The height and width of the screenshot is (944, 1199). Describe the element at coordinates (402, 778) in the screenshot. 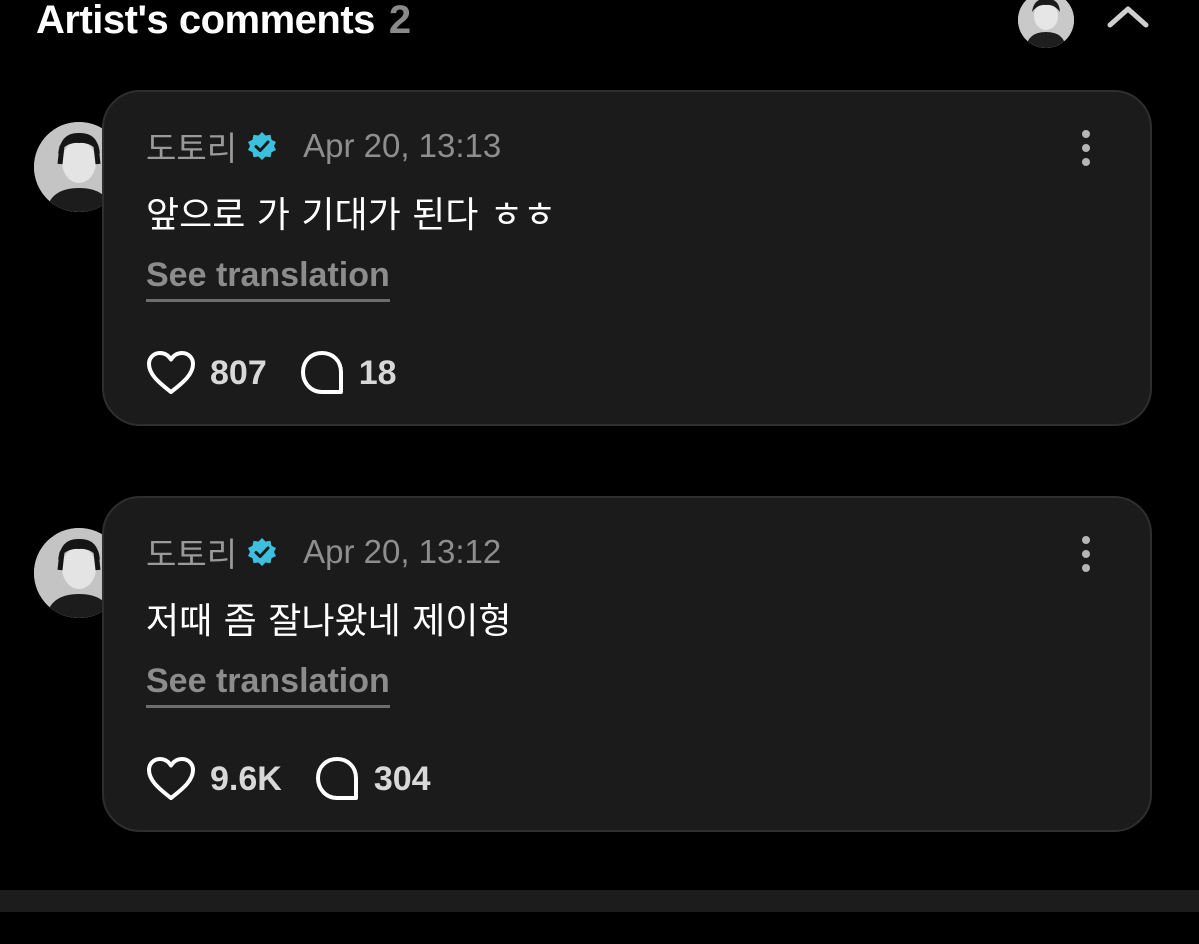

I see `reply-count: 304` at that location.